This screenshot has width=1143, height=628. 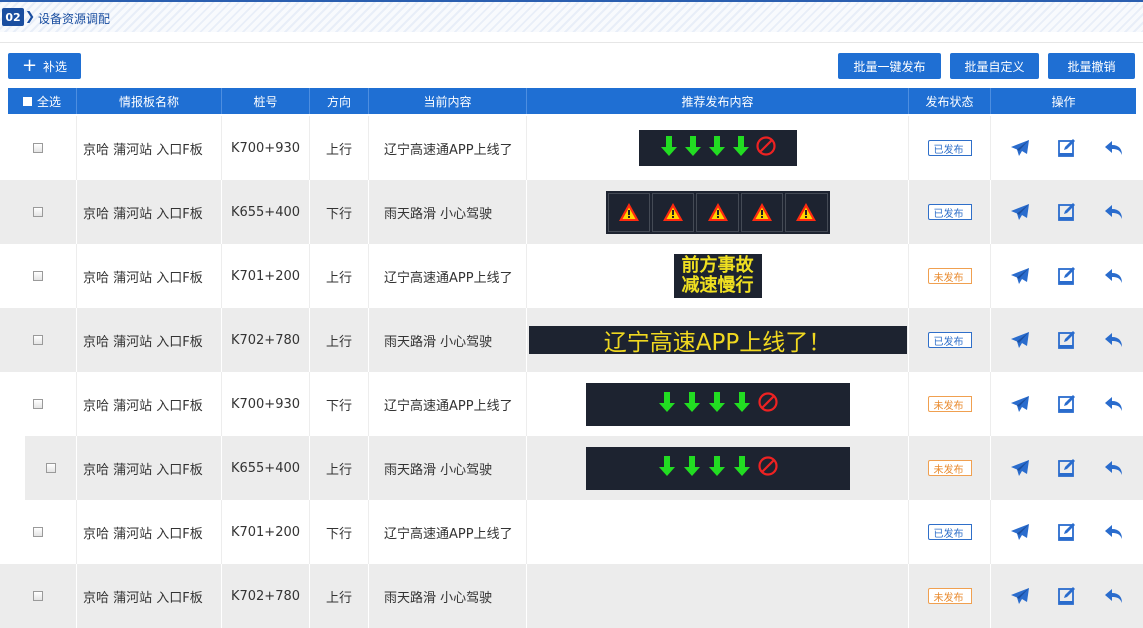 I want to click on table-row: 京哈 蒲河站 入口F板 K655+400 上行 雨天路滑 小心驾驶 未发布, so click(x=584, y=468).